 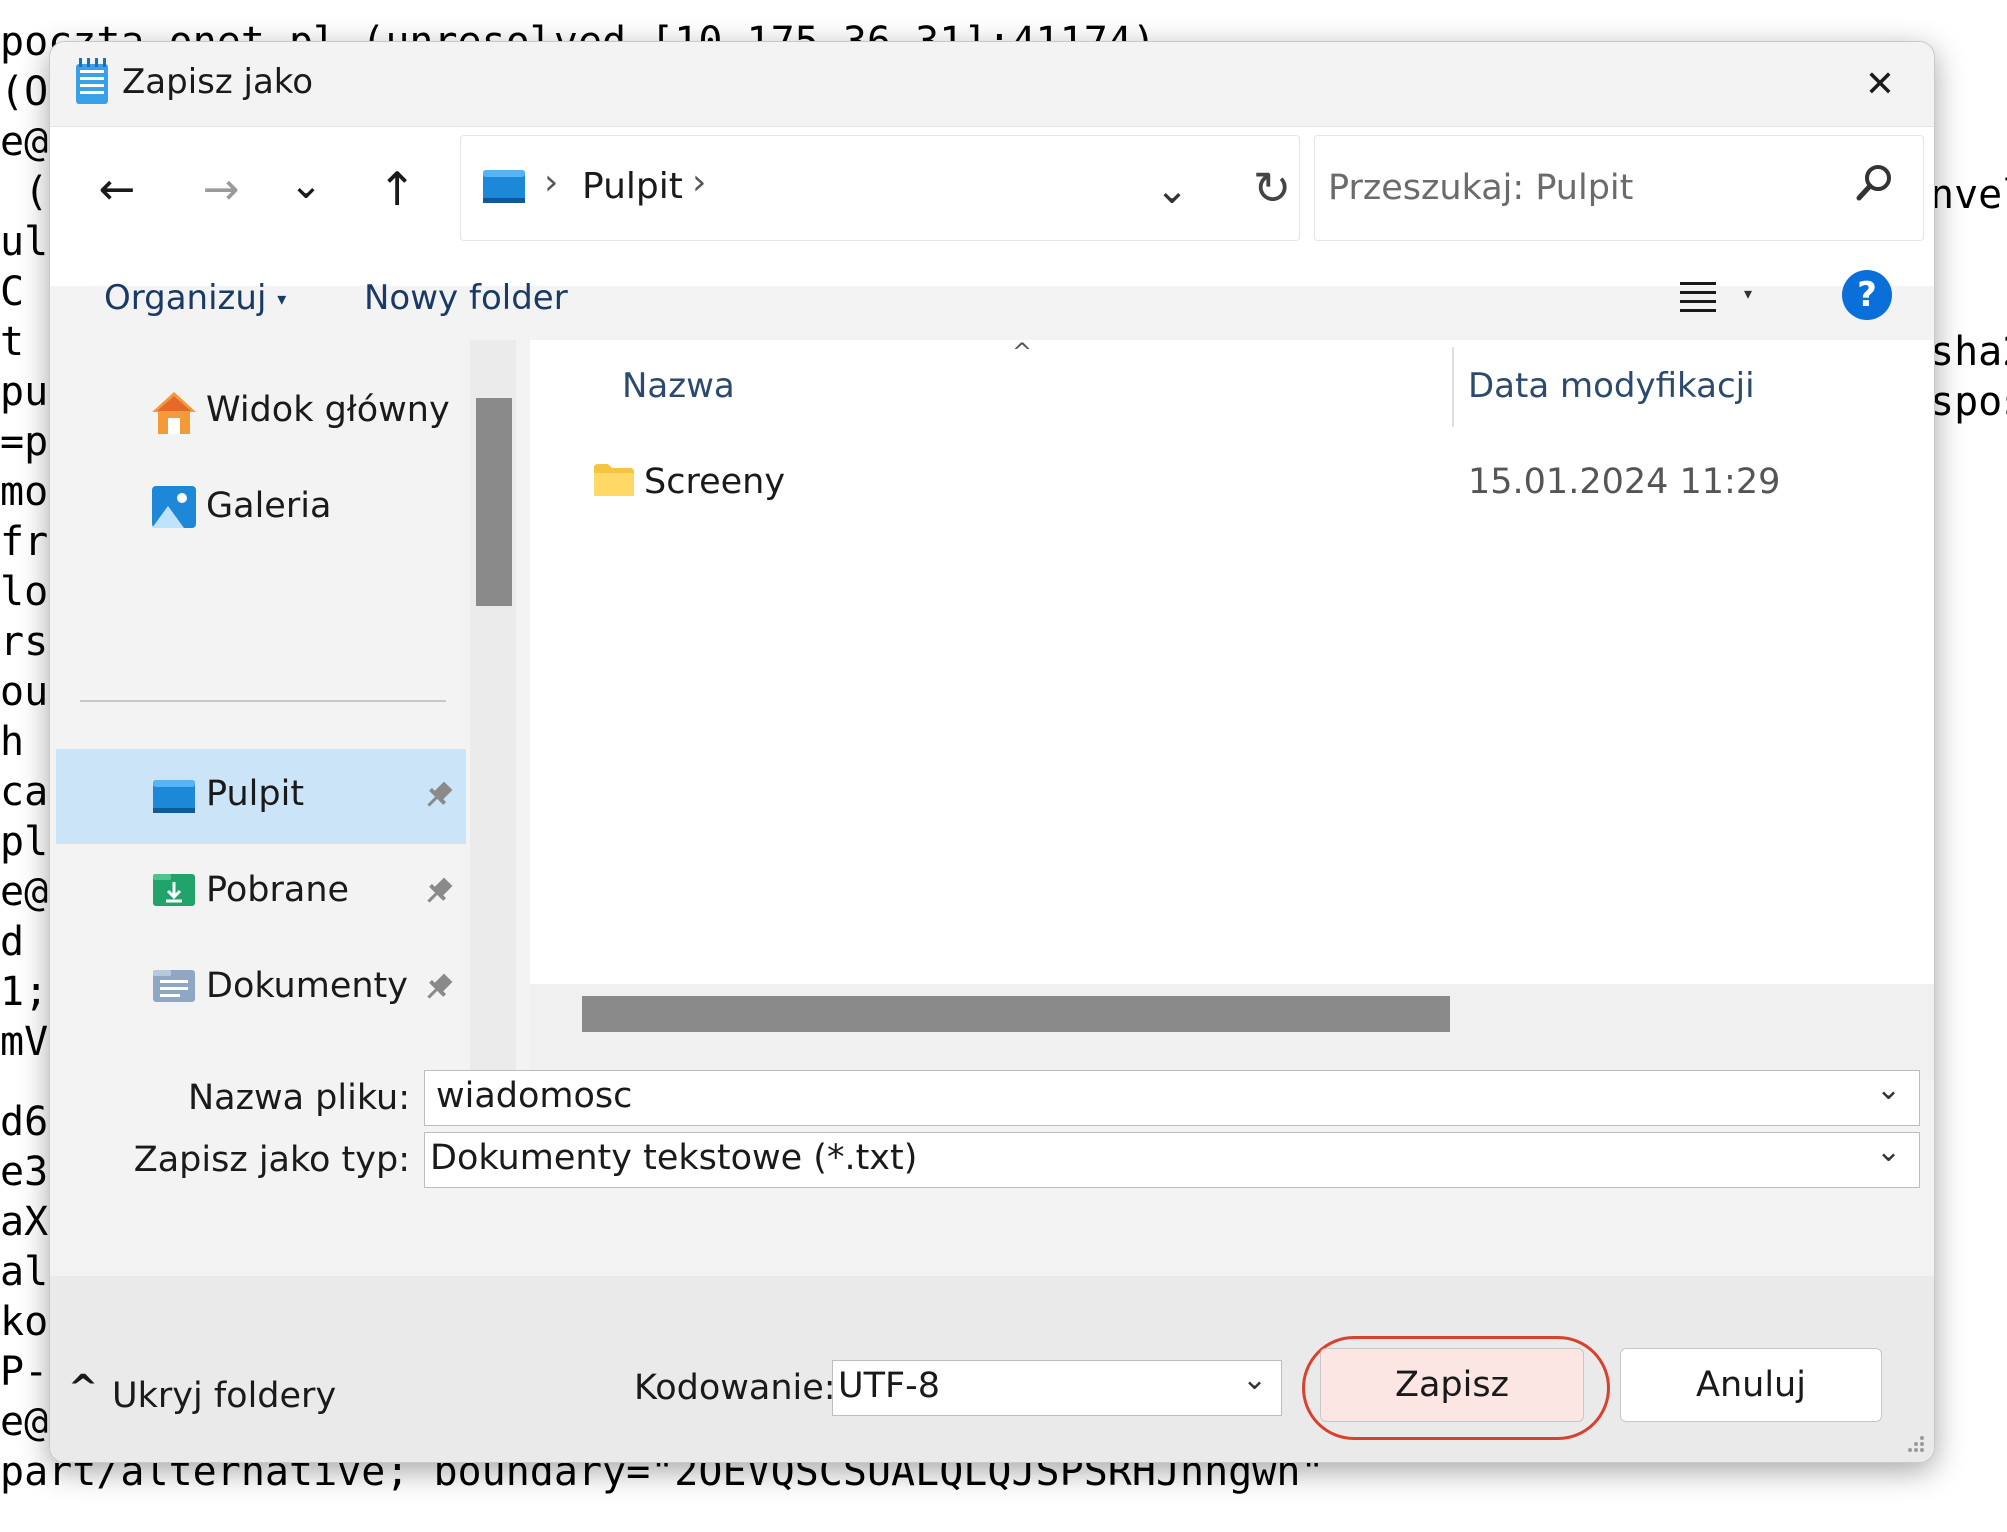 I want to click on up-arrow-icon: ↑, so click(x=397, y=189).